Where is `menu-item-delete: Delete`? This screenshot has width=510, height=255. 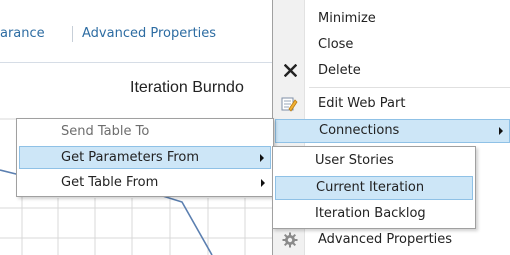 menu-item-delete: Delete is located at coordinates (391, 71).